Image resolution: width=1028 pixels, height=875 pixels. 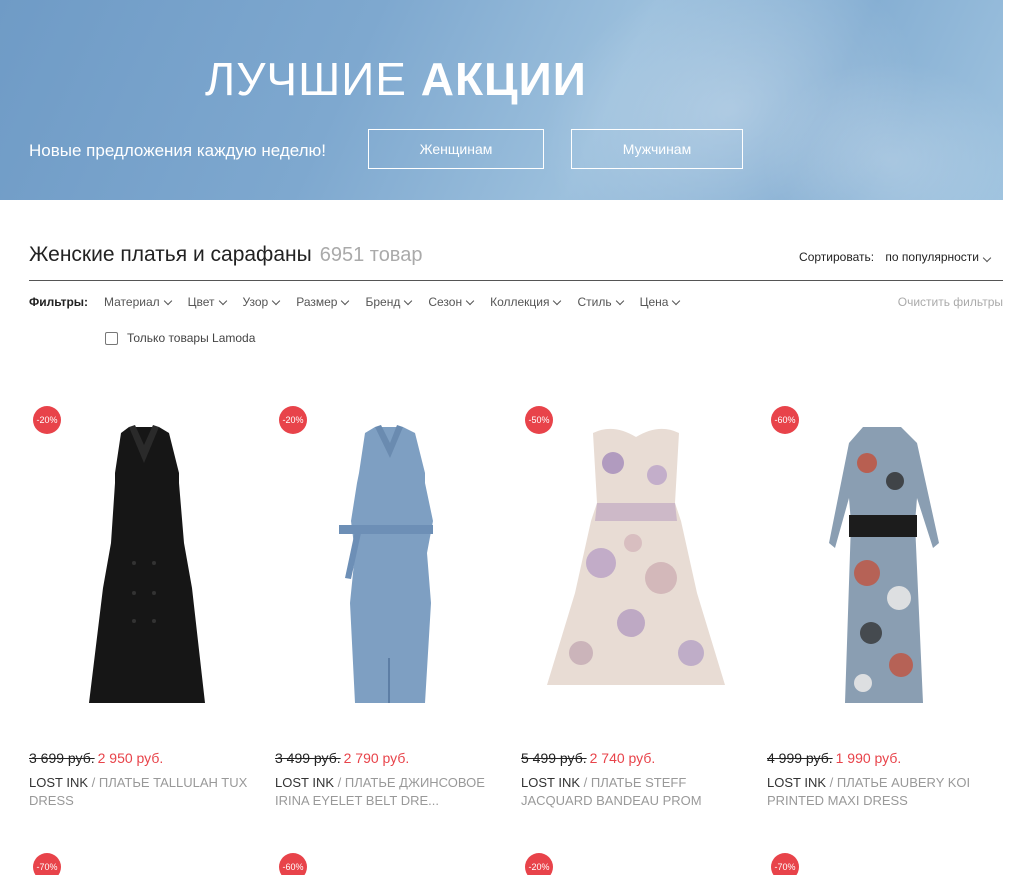 I want to click on filter-pattern: Узор, so click(x=261, y=302).